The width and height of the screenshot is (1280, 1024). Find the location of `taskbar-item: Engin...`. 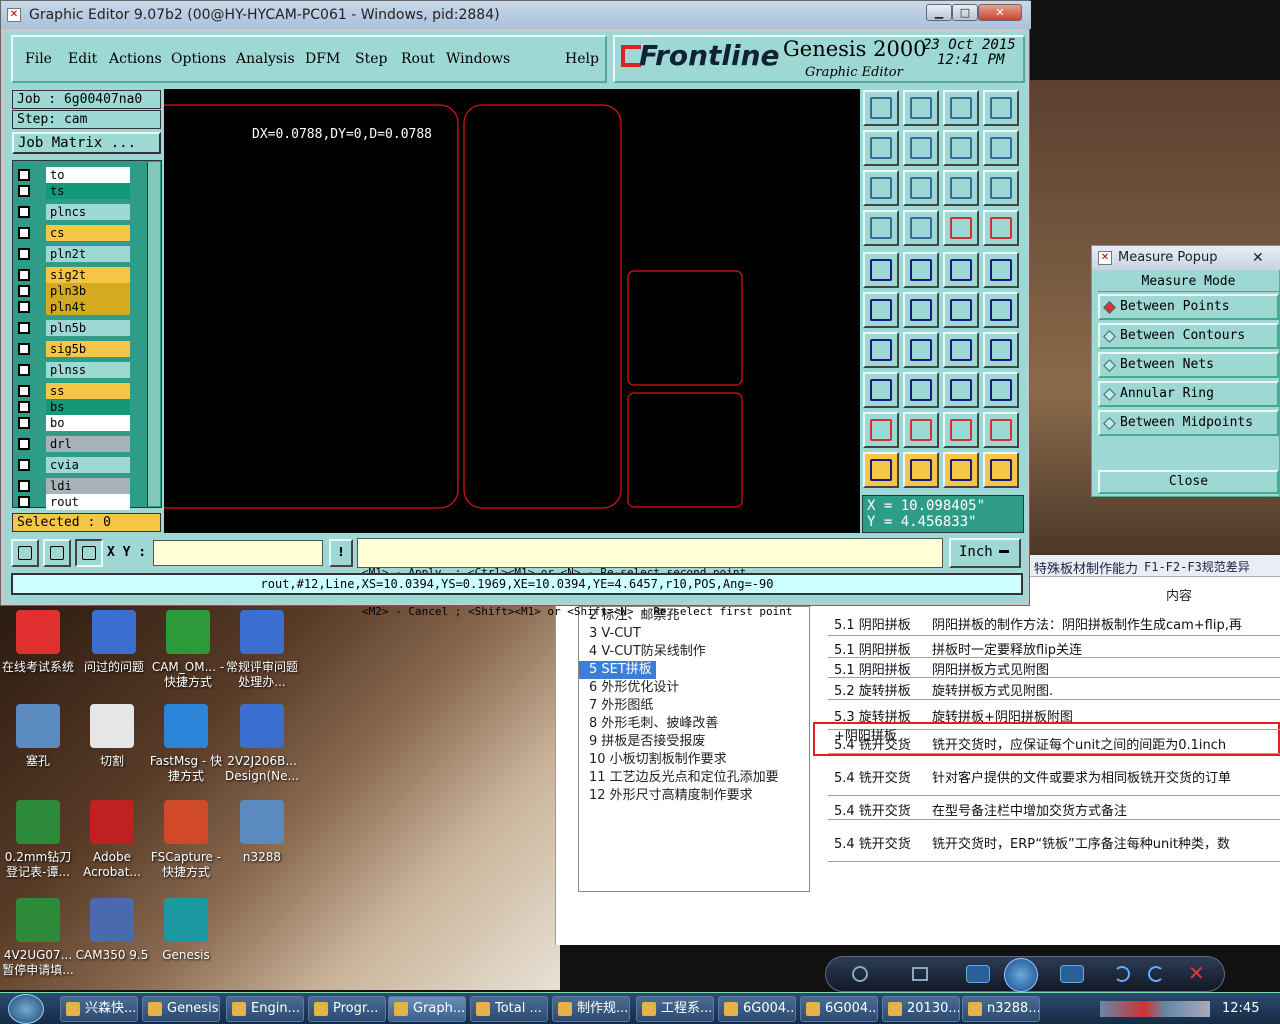

taskbar-item: Engin... is located at coordinates (265, 1009).